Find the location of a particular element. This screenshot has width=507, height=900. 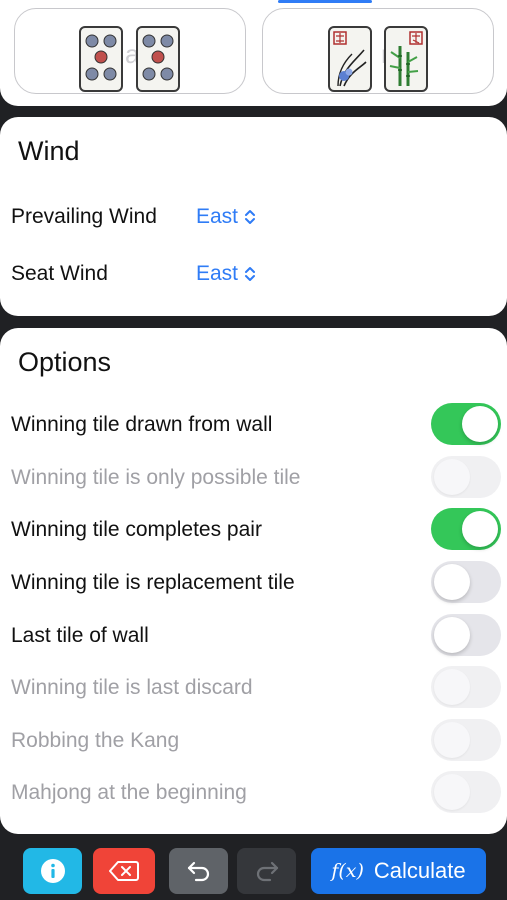

info-icon is located at coordinates (52, 871).